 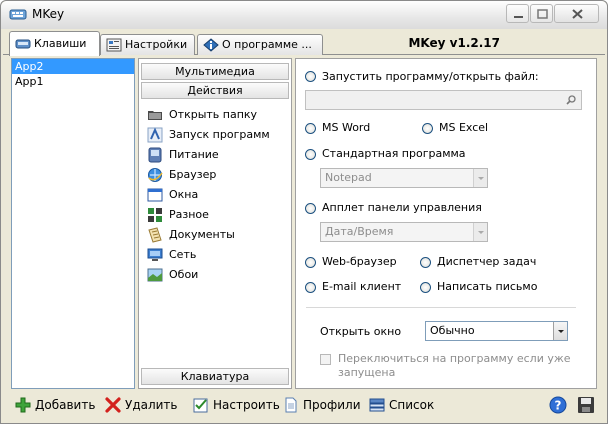 What do you see at coordinates (184, 274) in the screenshot?
I see `action-wallpaper-label: Обои` at bounding box center [184, 274].